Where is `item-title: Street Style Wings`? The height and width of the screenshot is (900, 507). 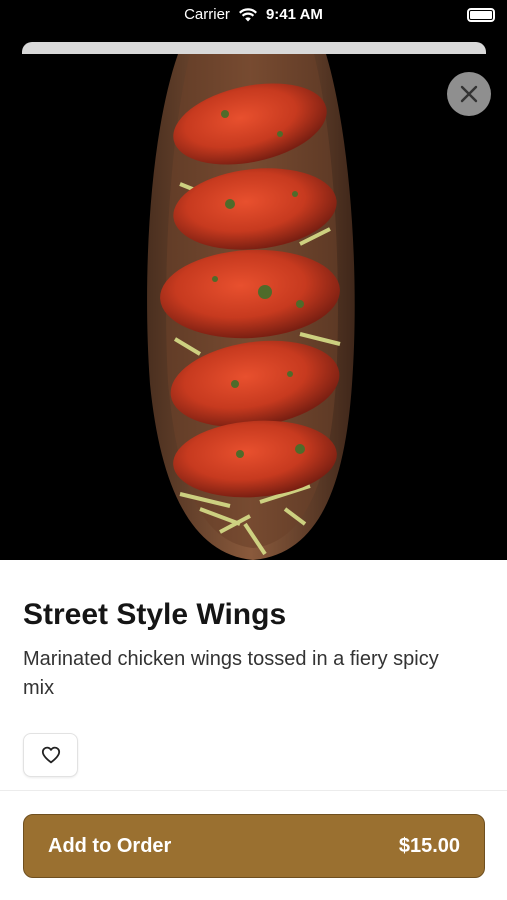 item-title: Street Style Wings is located at coordinates (155, 614).